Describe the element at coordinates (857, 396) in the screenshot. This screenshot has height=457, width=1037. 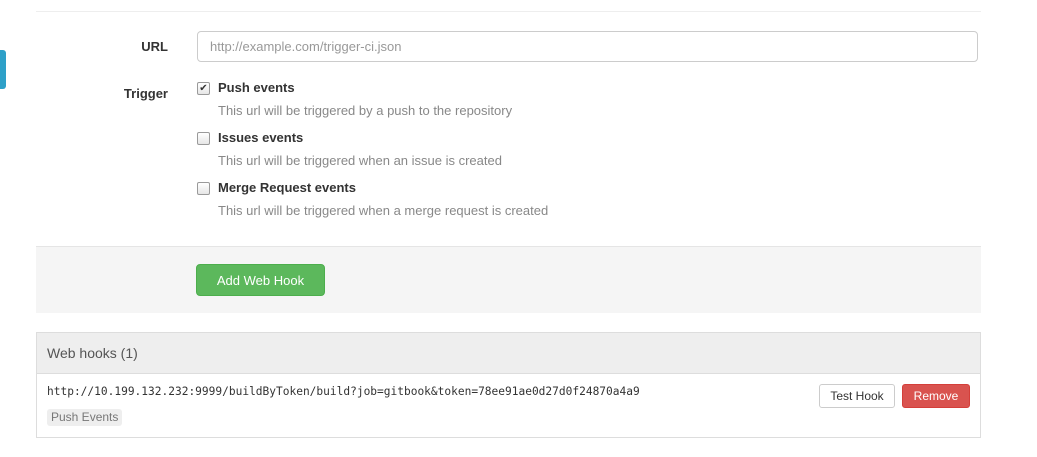
I see `test-hook-button: Test Hook` at that location.